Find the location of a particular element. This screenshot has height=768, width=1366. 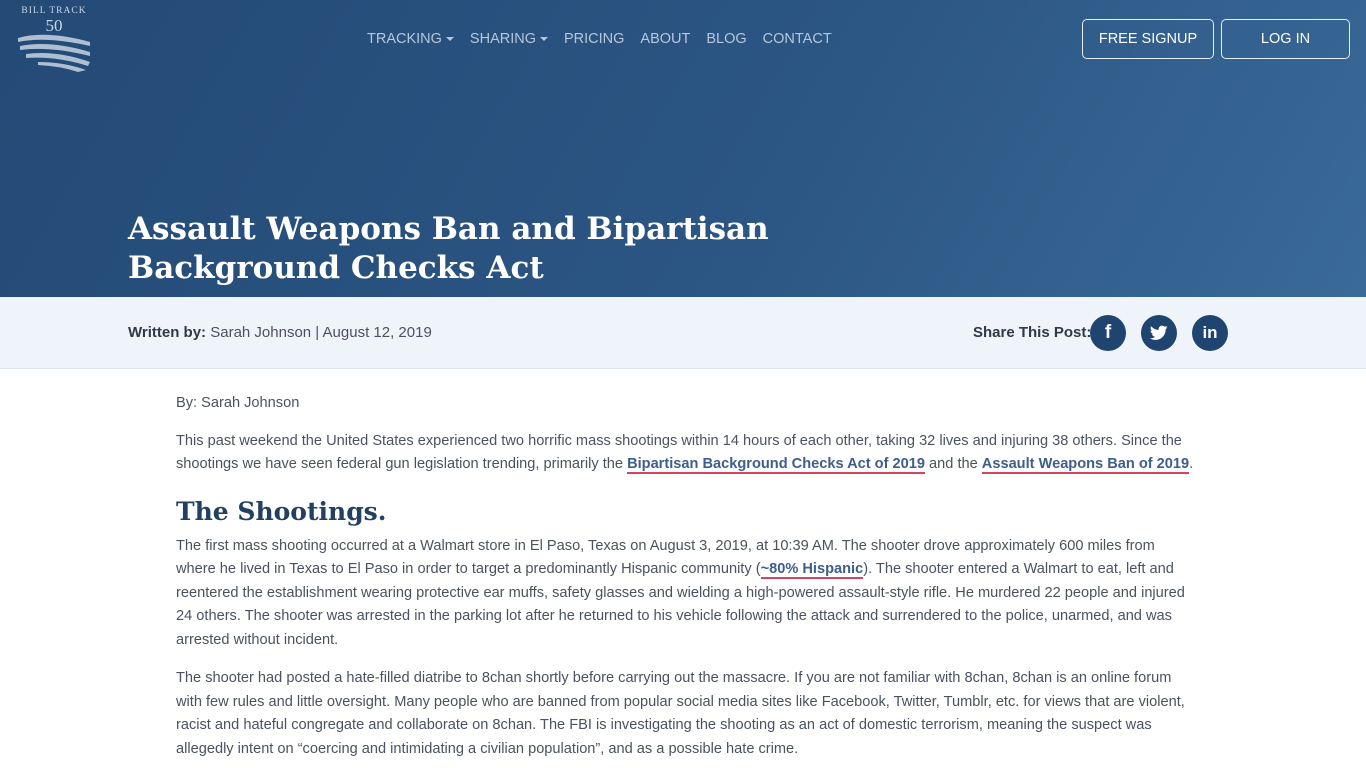

flag-wave-icon is located at coordinates (54, 53).